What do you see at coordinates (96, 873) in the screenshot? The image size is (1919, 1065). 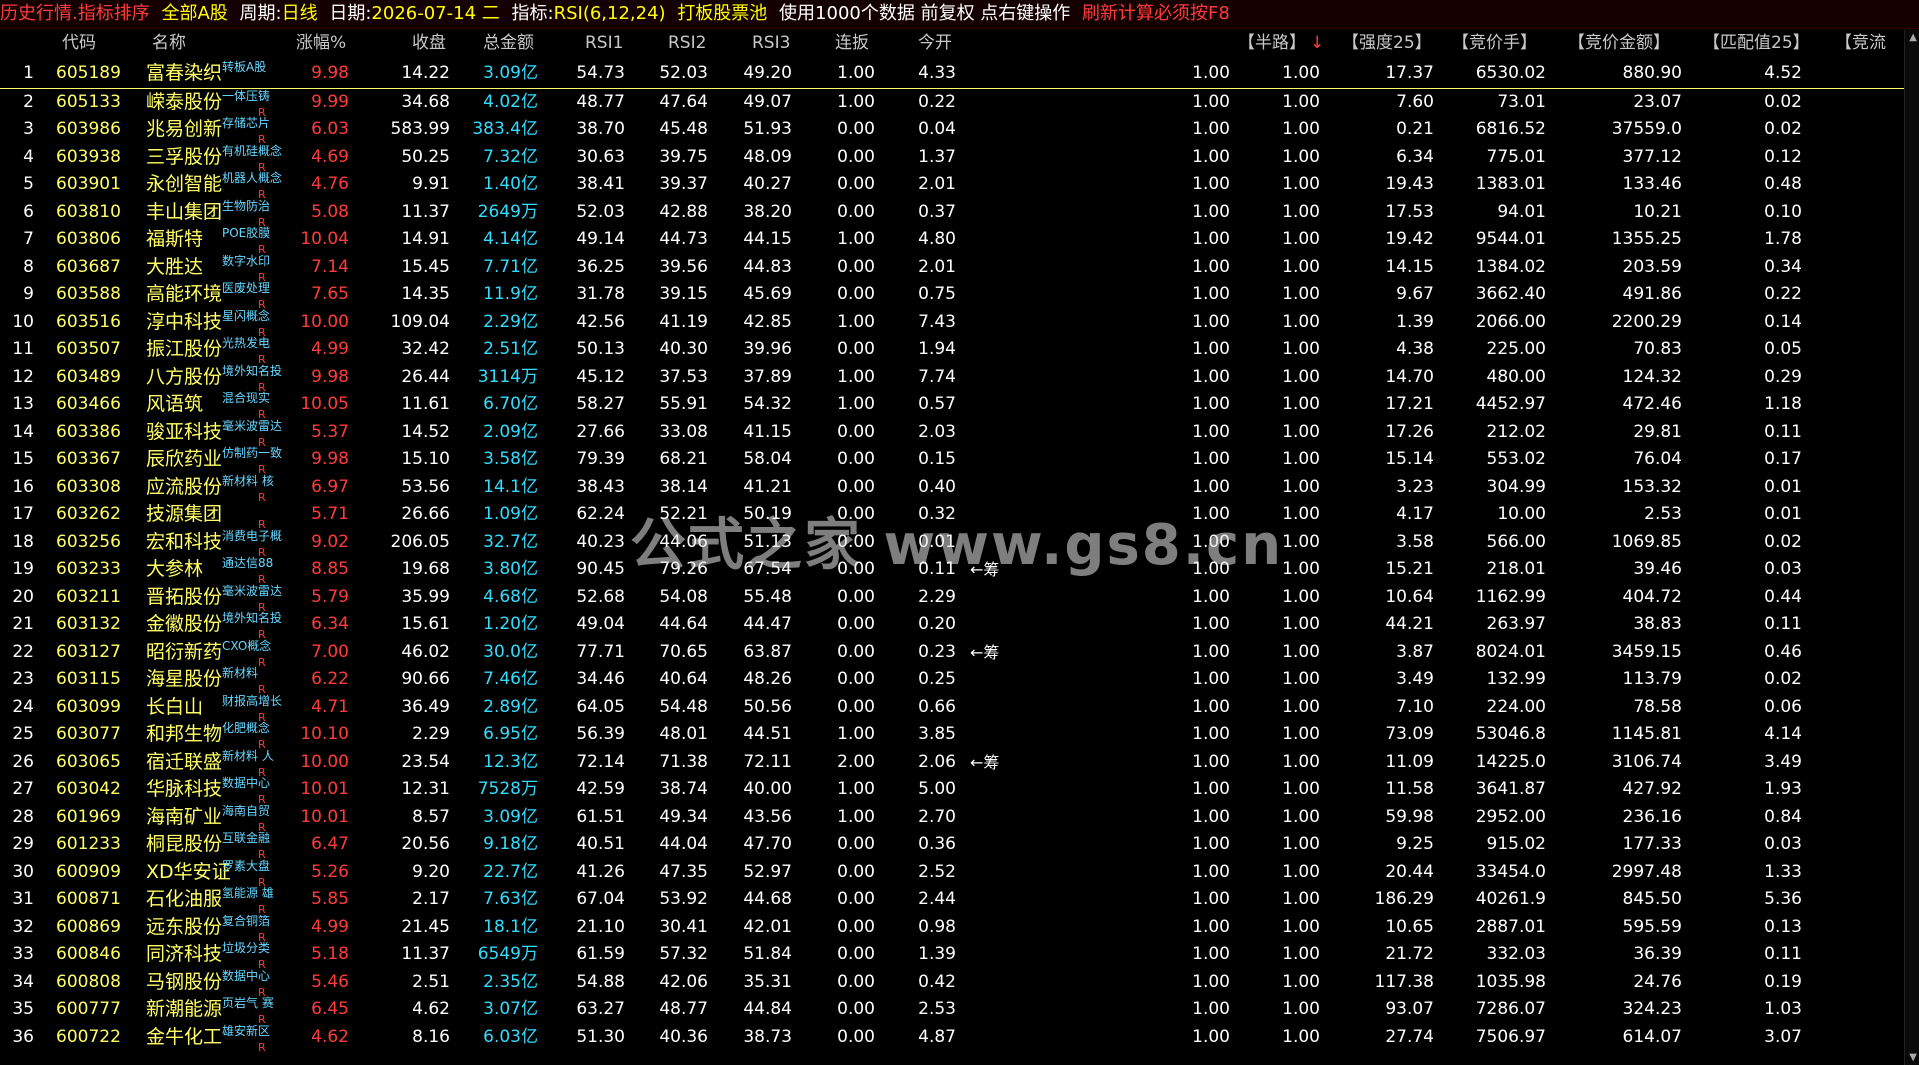 I see `stock-code: 600909` at bounding box center [96, 873].